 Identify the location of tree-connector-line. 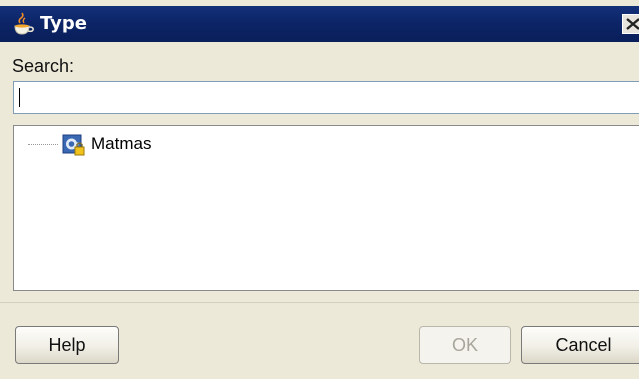
(43, 144).